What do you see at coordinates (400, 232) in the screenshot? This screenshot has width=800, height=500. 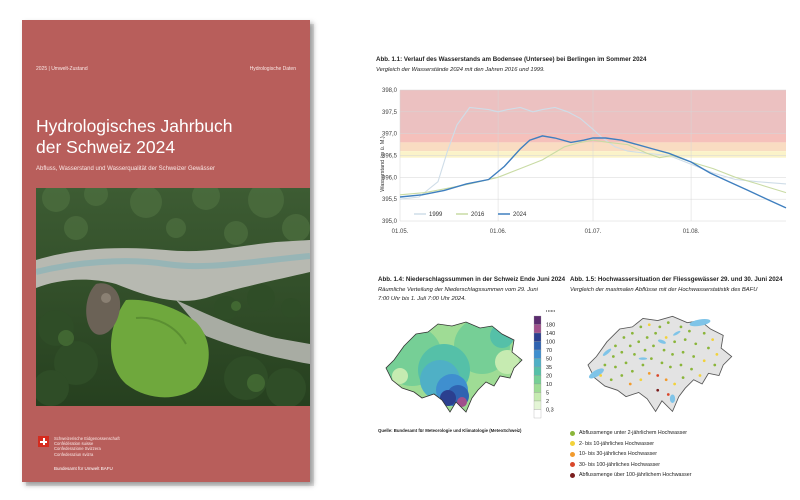 I see `x-tick-label: 01.05.` at bounding box center [400, 232].